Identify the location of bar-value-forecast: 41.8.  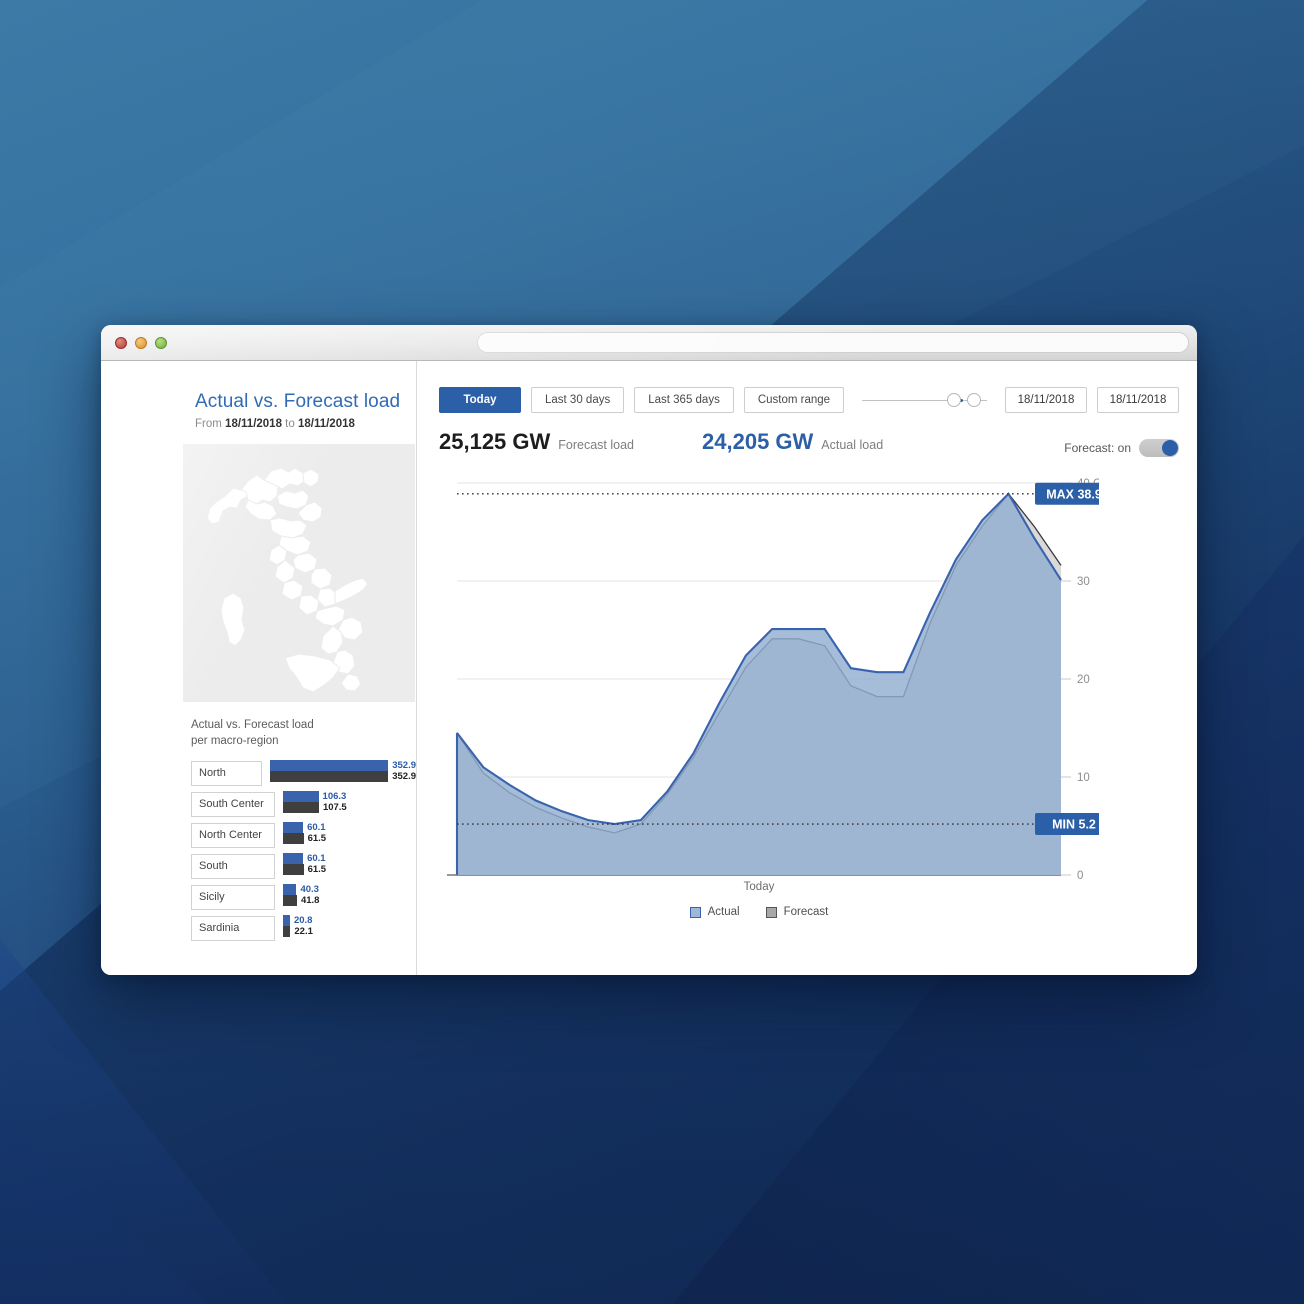
(310, 901).